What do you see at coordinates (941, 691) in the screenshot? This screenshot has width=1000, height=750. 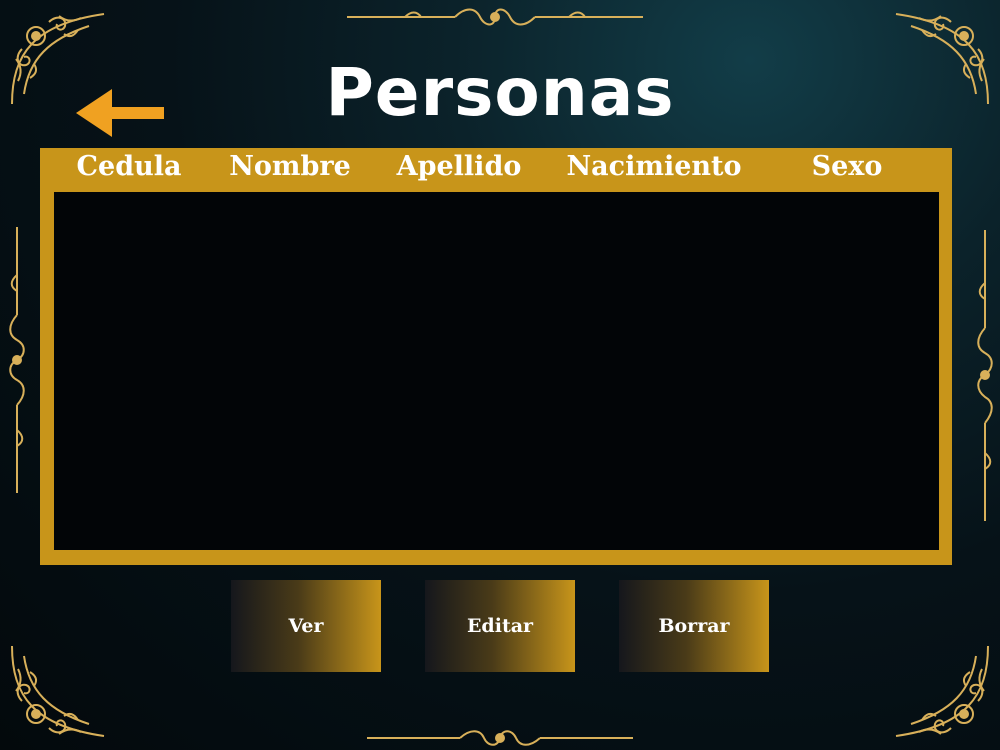 I see `corner-ornament-bottom-right` at bounding box center [941, 691].